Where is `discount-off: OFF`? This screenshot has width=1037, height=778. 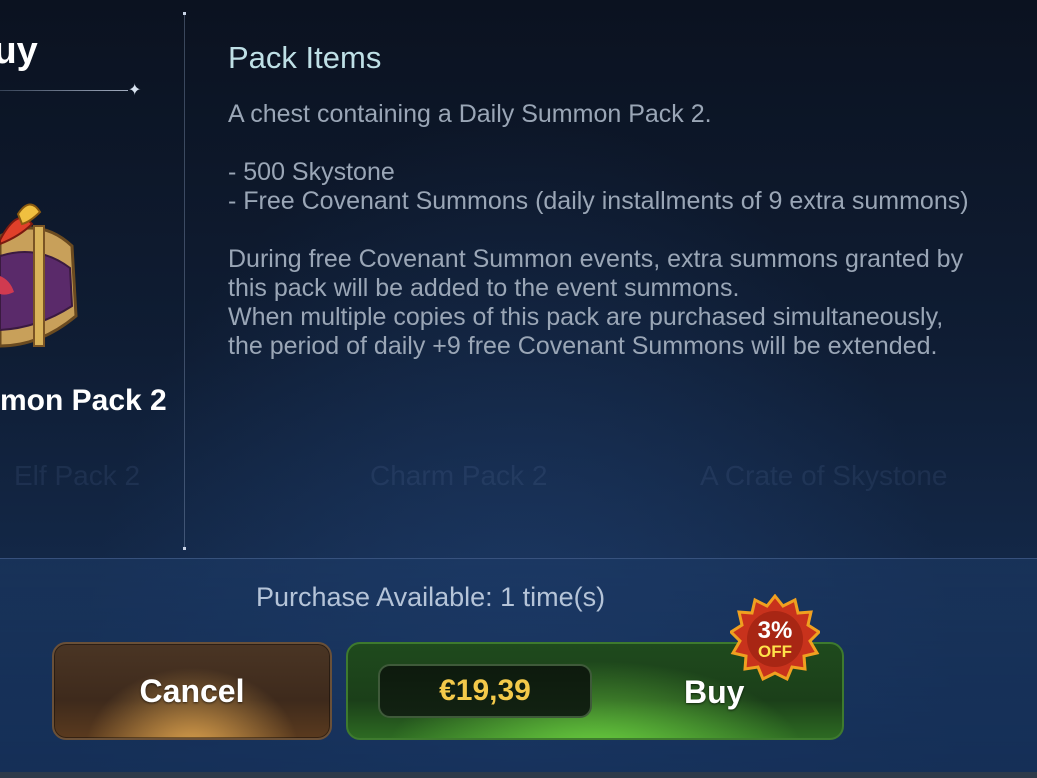 discount-off: OFF is located at coordinates (775, 651).